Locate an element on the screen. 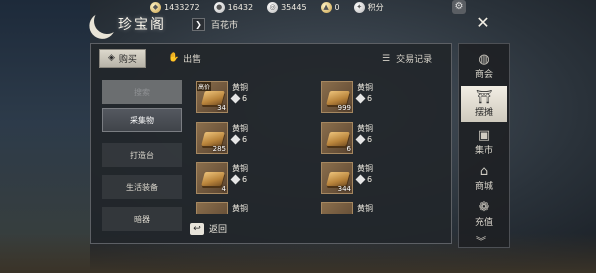  trade-record-button: ☰ 交易记录 is located at coordinates (407, 59).